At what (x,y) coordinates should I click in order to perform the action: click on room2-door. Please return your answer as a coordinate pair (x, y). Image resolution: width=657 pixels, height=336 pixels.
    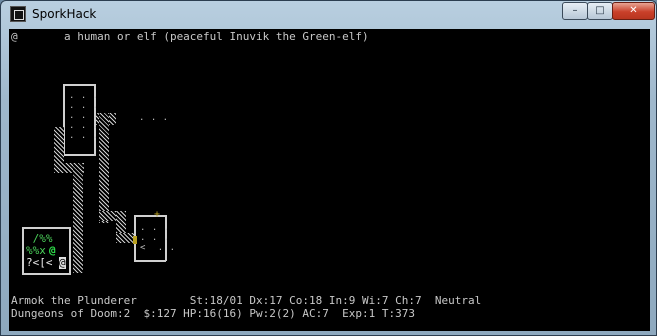
    Looking at the image, I should click on (135, 240).